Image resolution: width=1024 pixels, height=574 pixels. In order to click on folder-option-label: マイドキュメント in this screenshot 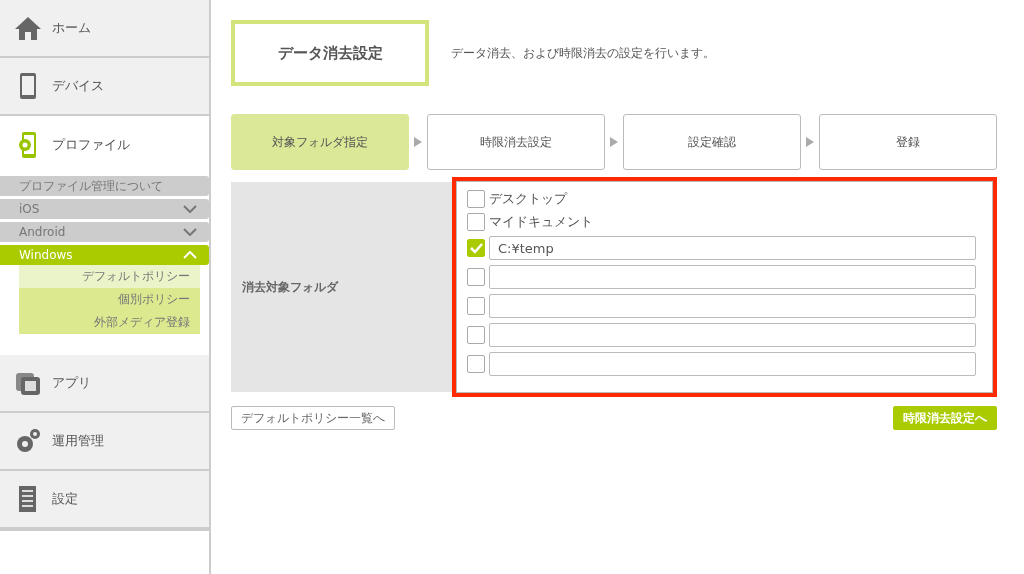, I will do `click(541, 222)`.